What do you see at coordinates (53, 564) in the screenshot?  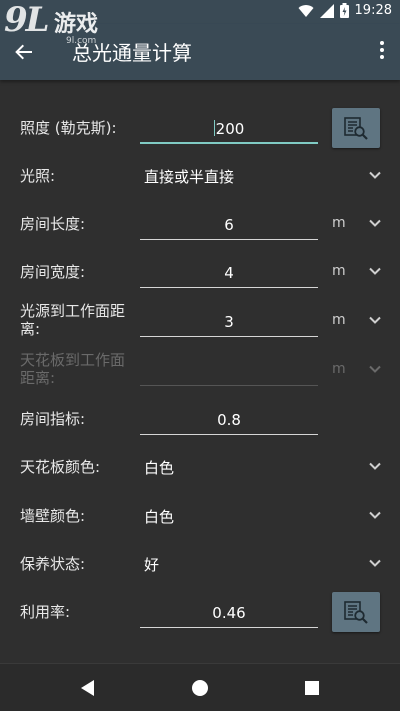 I see `maintenance-label: 保养状态:` at bounding box center [53, 564].